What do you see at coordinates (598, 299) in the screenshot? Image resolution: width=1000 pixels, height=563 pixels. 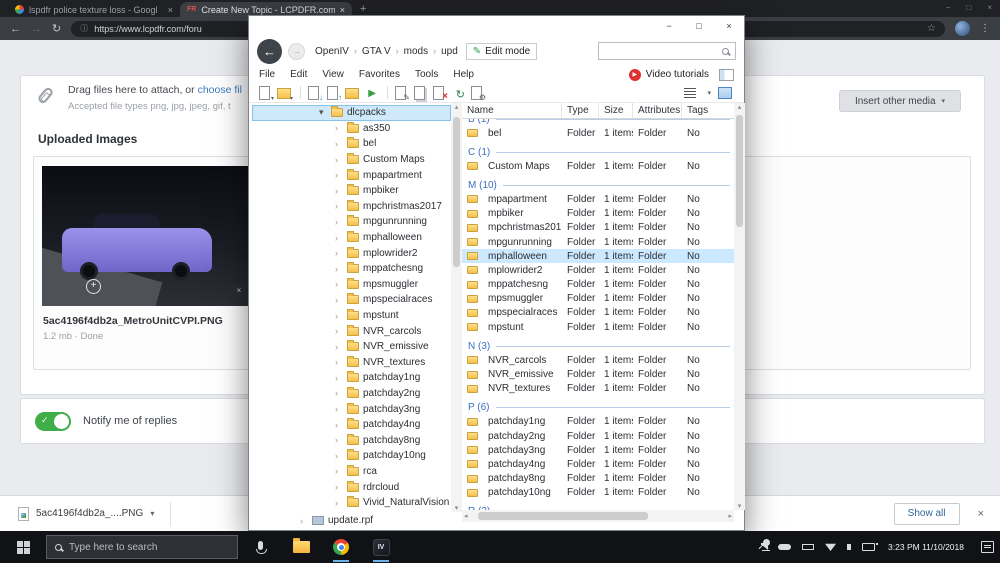 I see `file-row-mpsmuggler: mpsmuggler Folder 1 items Folder No` at bounding box center [598, 299].